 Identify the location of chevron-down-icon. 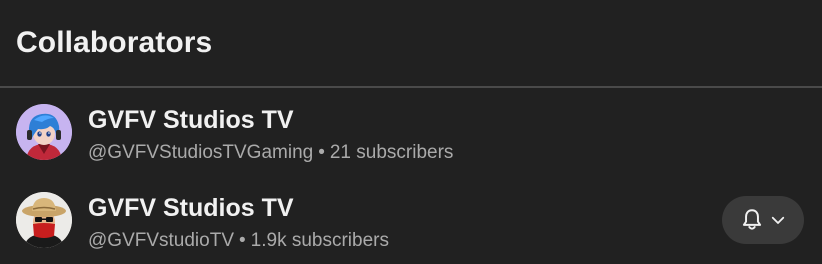
(778, 220).